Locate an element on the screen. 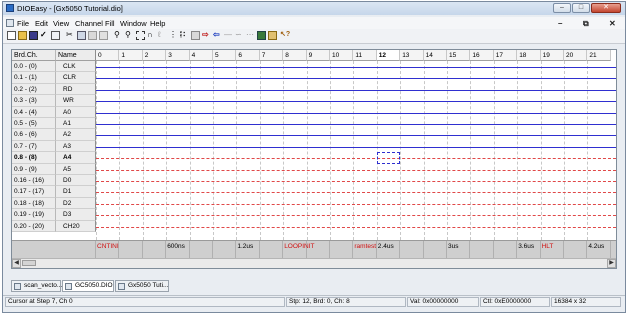 This screenshot has height=315, width=628. dash-line-icon: ⋯ is located at coordinates (250, 35).